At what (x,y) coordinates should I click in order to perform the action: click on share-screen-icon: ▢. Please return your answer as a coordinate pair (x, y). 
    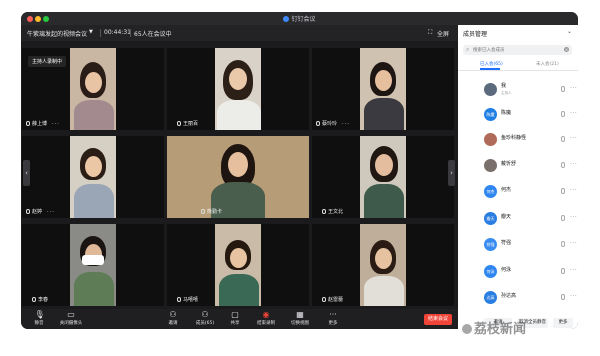
    Looking at the image, I should click on (235, 314).